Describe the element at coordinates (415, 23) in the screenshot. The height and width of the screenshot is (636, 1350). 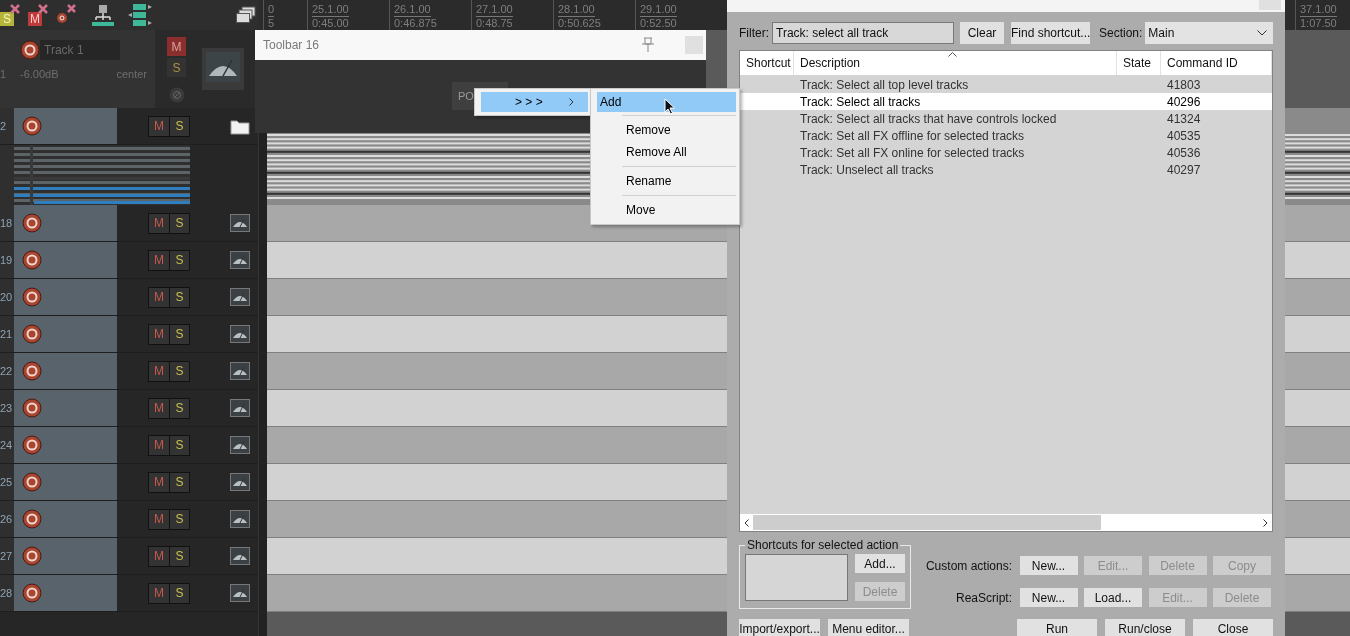
I see `time-label: 0:46.875` at that location.